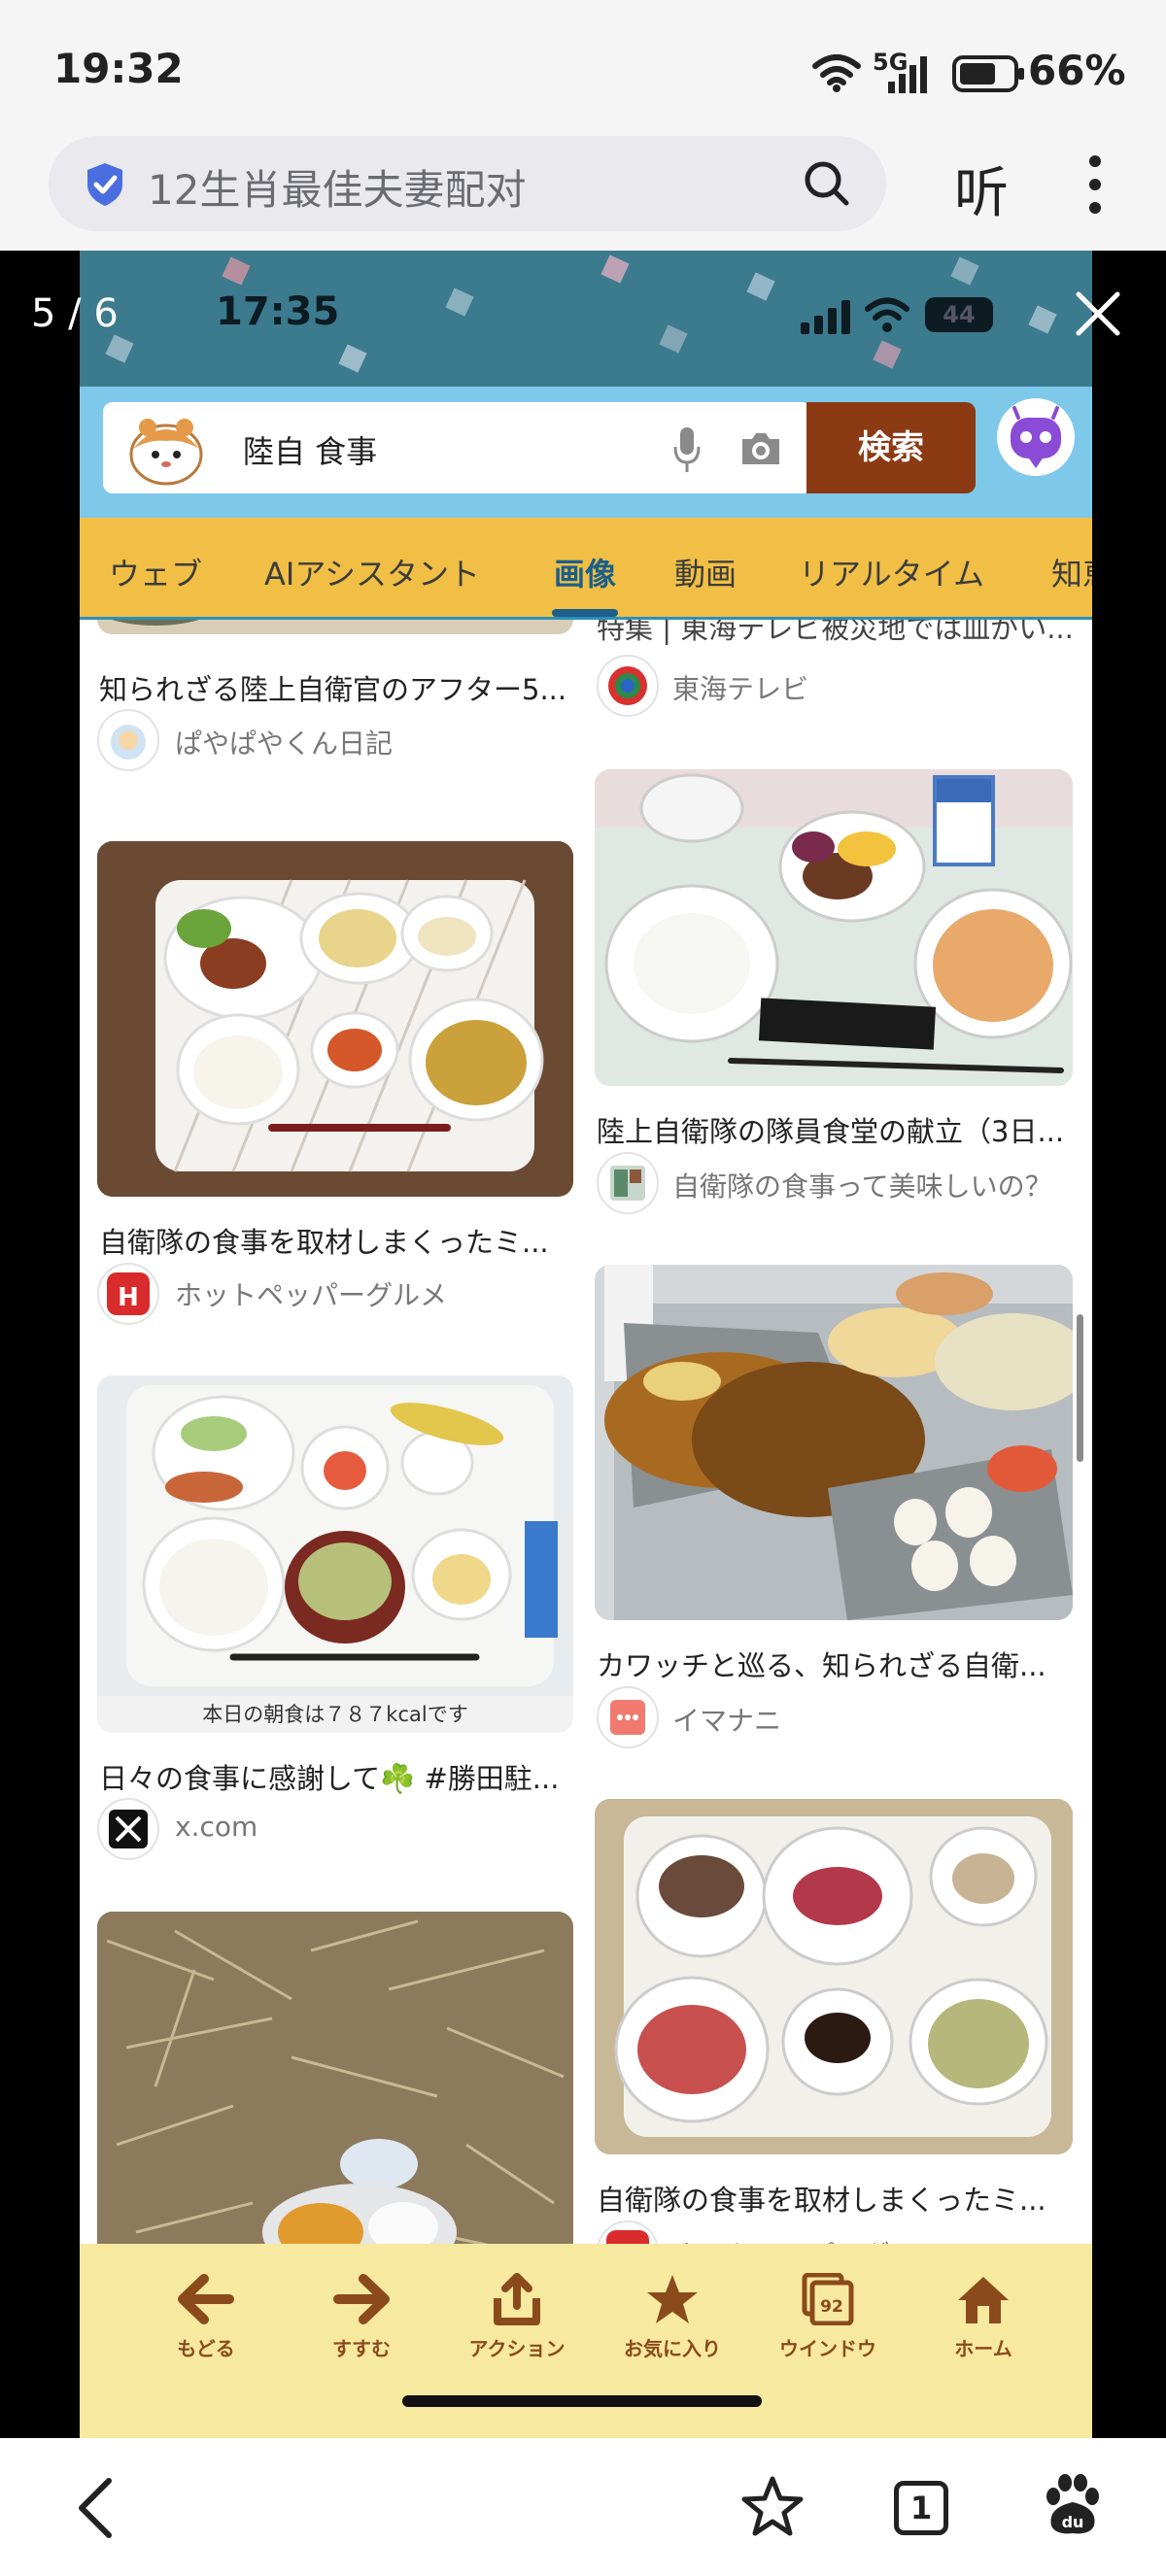  What do you see at coordinates (517, 2299) in the screenshot?
I see `share-icon` at bounding box center [517, 2299].